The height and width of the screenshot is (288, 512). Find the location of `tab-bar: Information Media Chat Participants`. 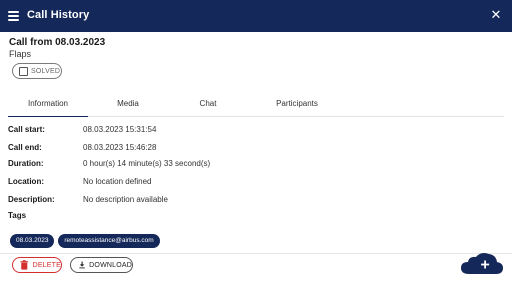

tab-bar: Information Media Chat Participants is located at coordinates (256, 105).